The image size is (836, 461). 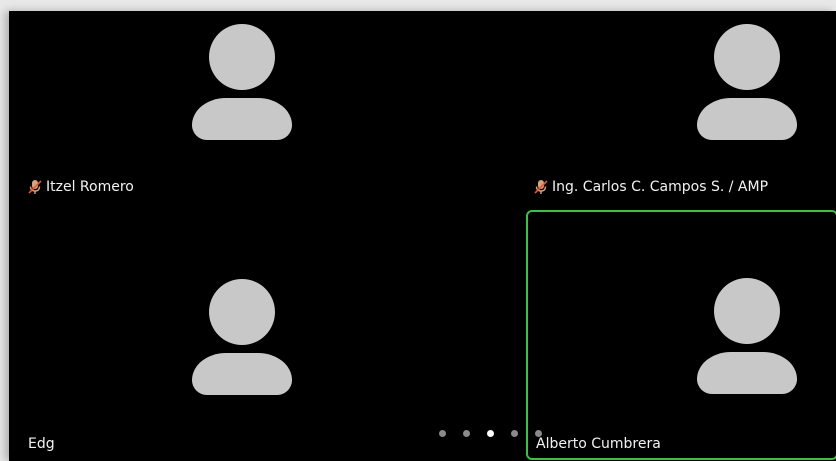 I want to click on participant-name-label: Itzel Romero, so click(x=81, y=187).